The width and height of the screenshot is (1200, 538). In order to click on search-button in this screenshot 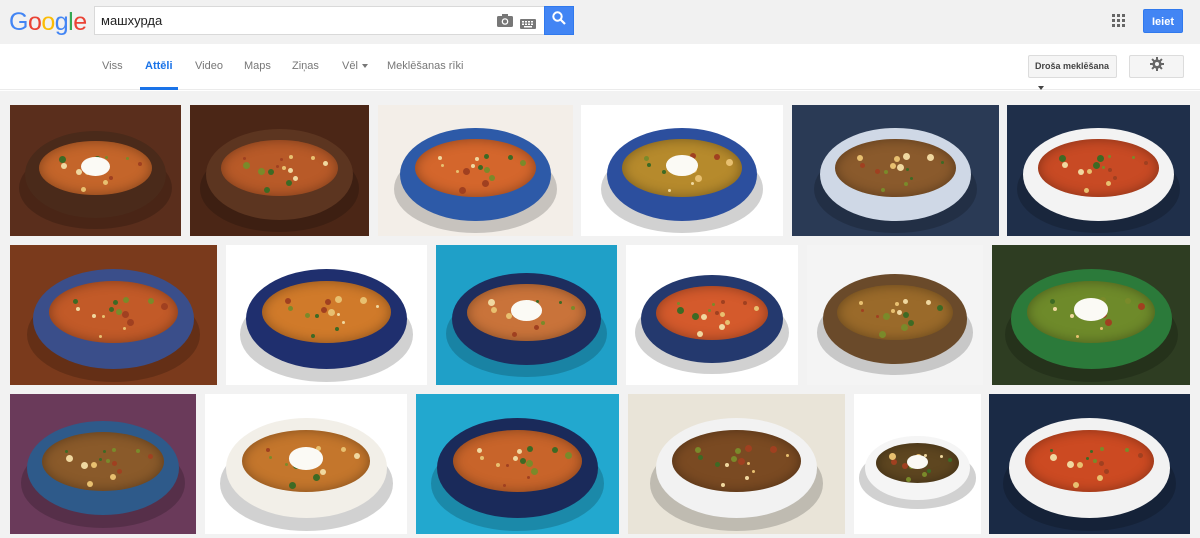, I will do `click(559, 20)`.